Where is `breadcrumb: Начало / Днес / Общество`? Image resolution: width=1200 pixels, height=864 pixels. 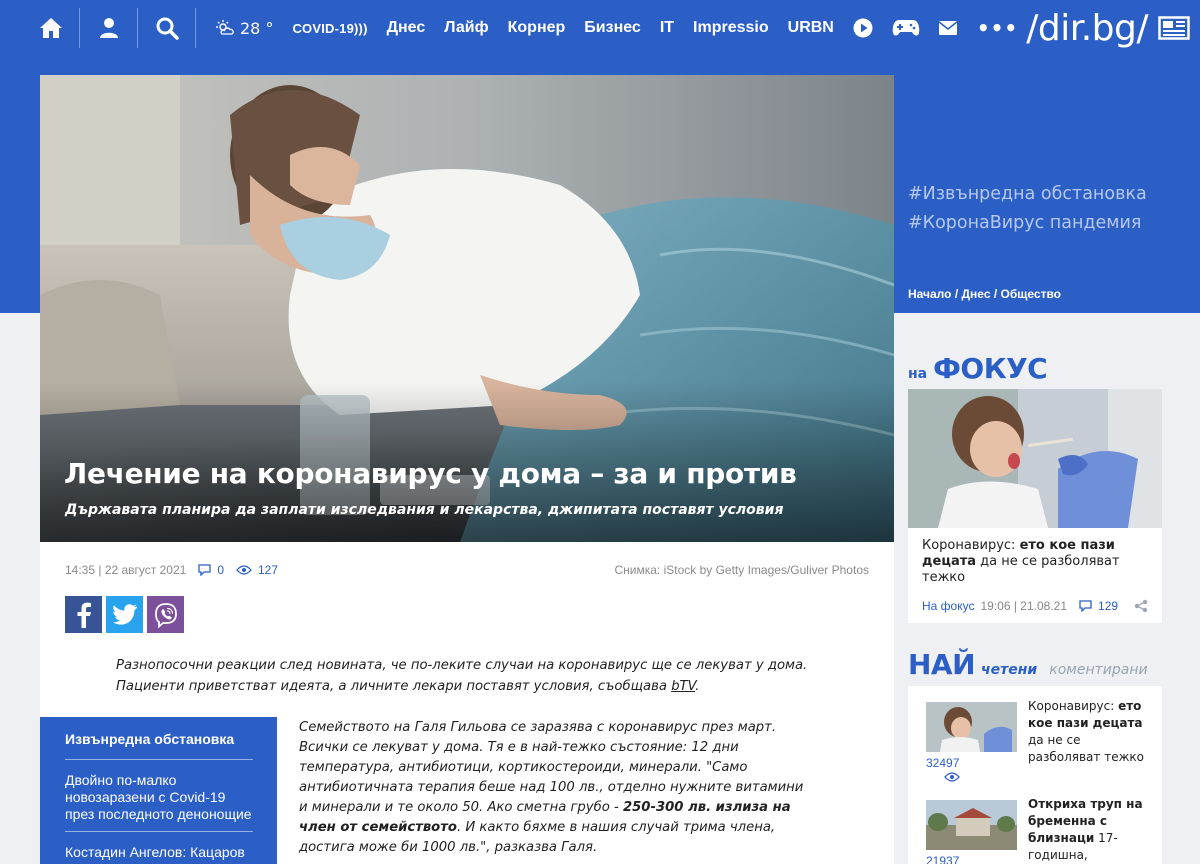
breadcrumb: Начало / Днес / Общество is located at coordinates (985, 294).